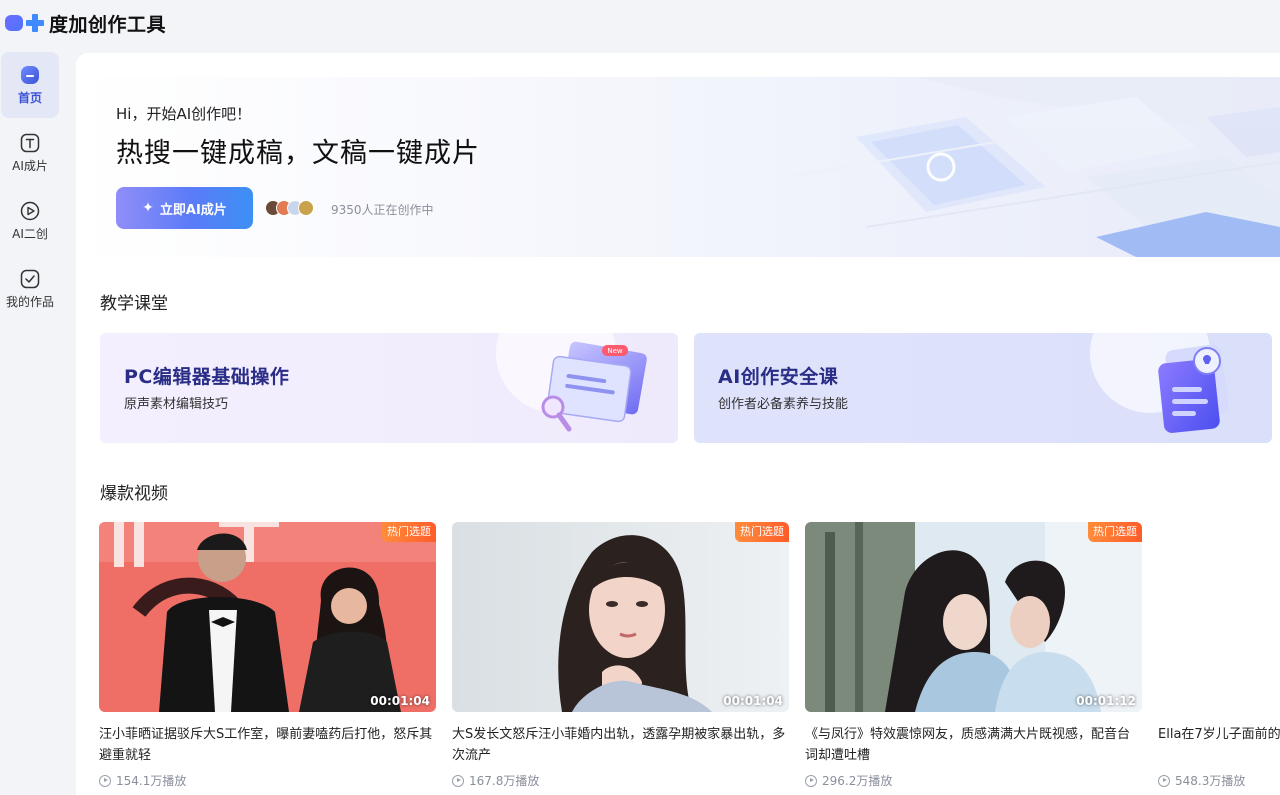 This screenshot has width=1280, height=795. Describe the element at coordinates (1210, 781) in the screenshot. I see `video-plays: 548.3万播放` at that location.